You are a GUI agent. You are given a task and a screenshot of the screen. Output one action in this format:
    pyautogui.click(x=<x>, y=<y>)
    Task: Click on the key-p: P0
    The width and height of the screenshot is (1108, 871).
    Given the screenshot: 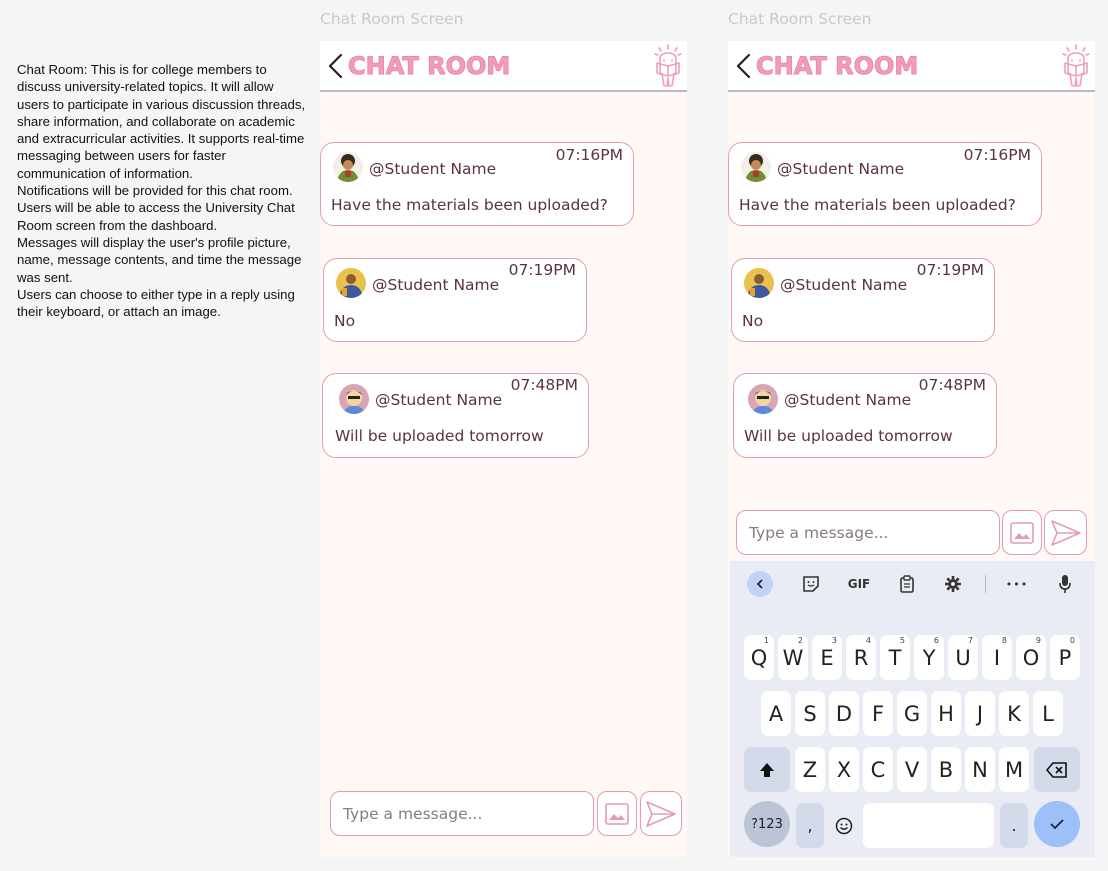 What is the action you would take?
    pyautogui.click(x=1065, y=657)
    